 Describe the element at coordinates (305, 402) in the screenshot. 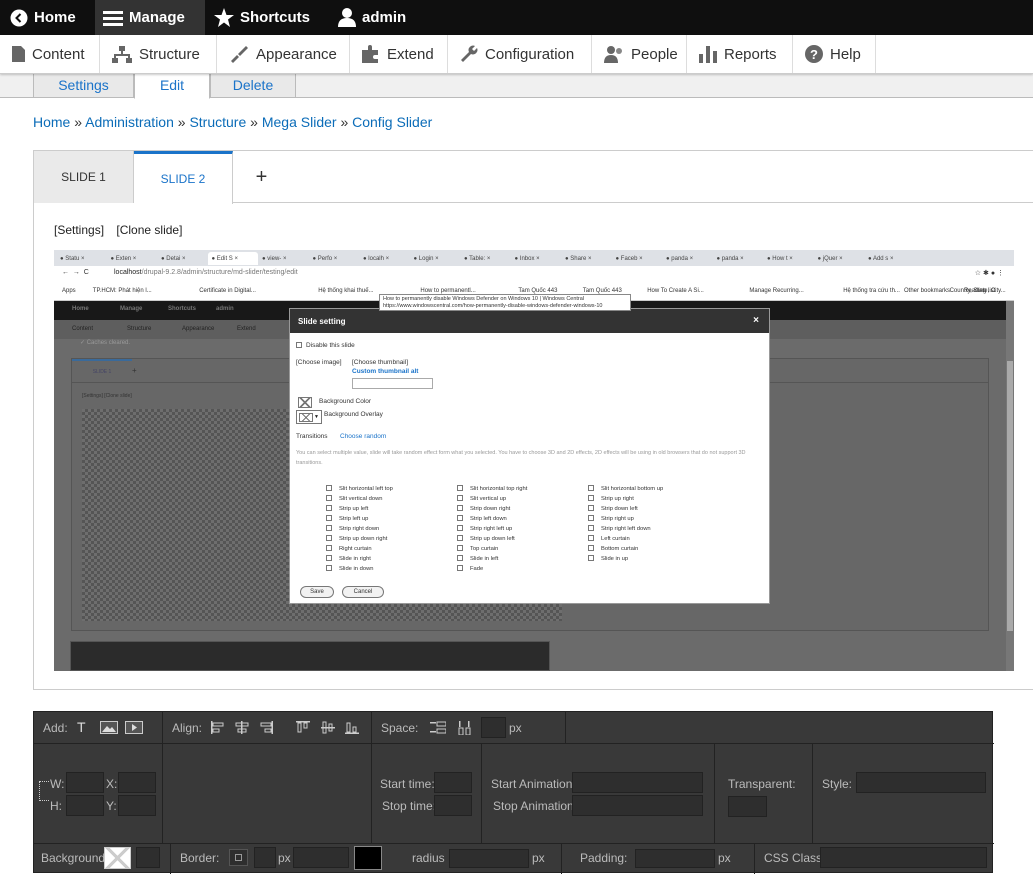

I see `bg-color-swatch` at that location.